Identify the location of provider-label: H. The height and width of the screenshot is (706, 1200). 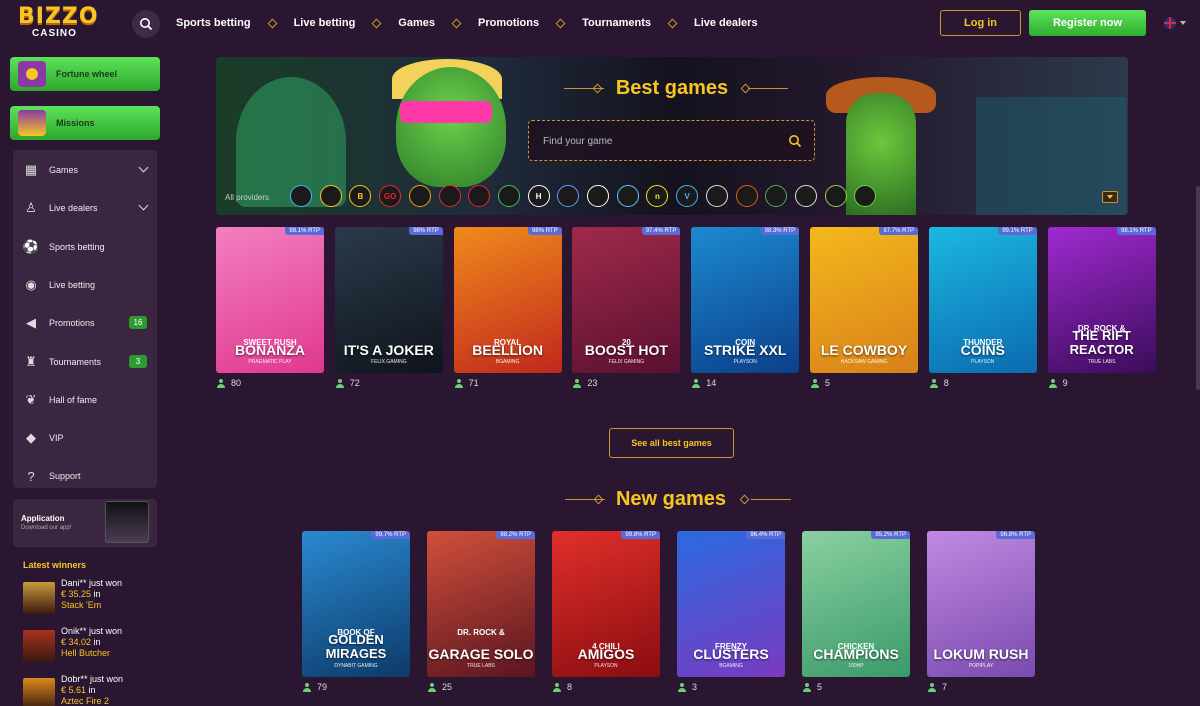
(538, 196).